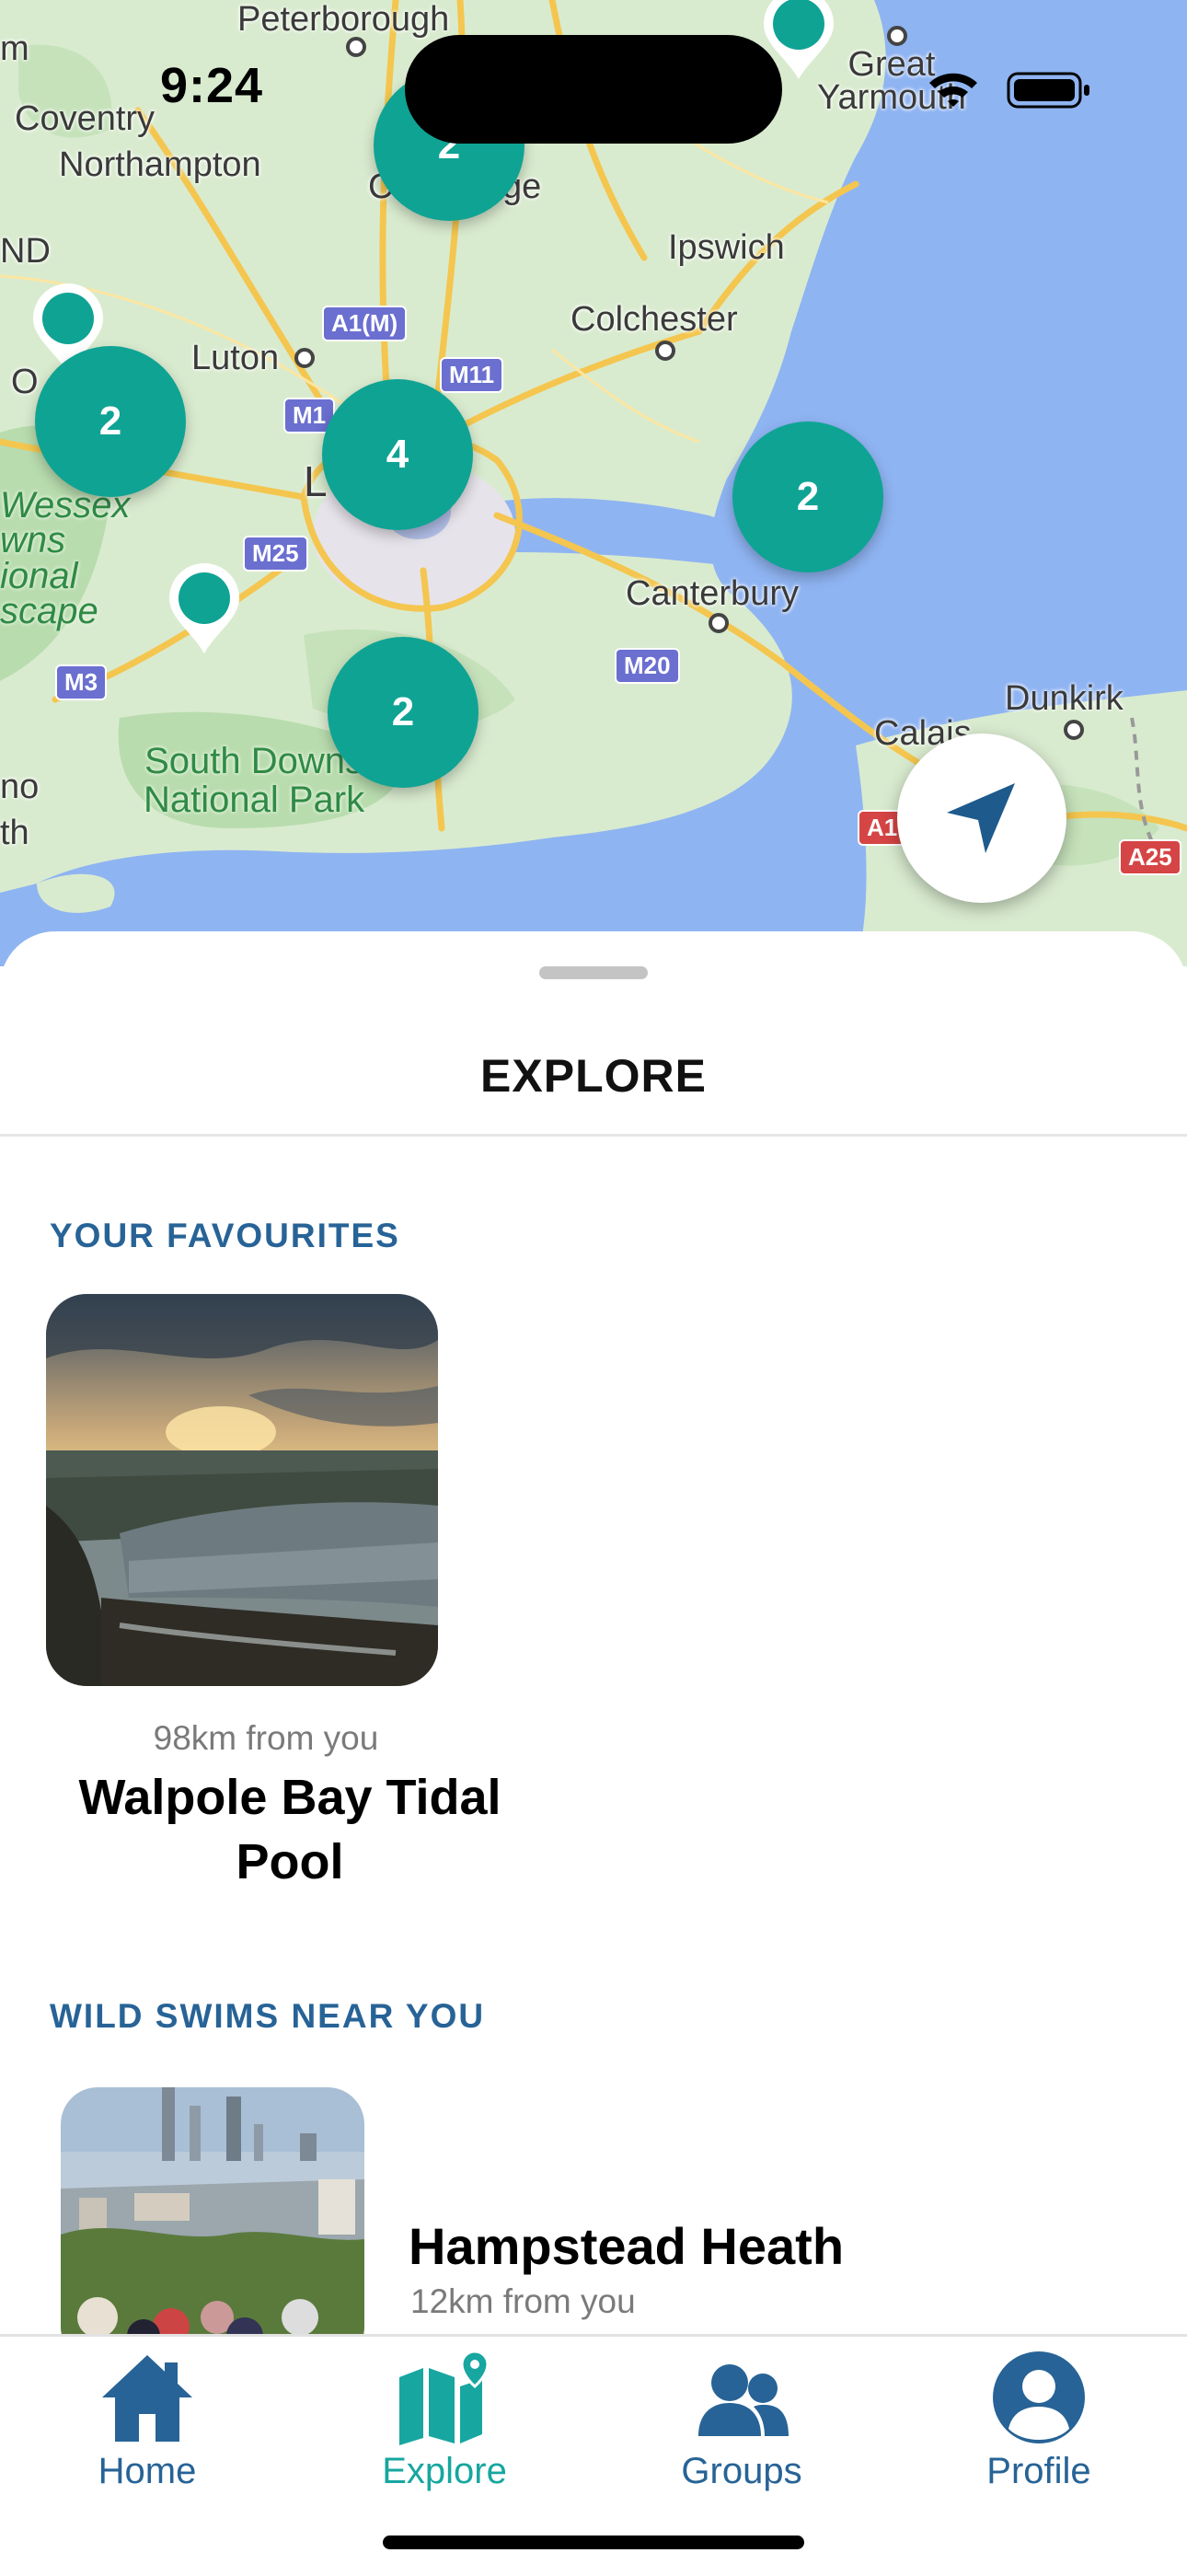 This screenshot has width=1187, height=2576. Describe the element at coordinates (726, 247) in the screenshot. I see `place-label-ipswich: Ipswich` at that location.